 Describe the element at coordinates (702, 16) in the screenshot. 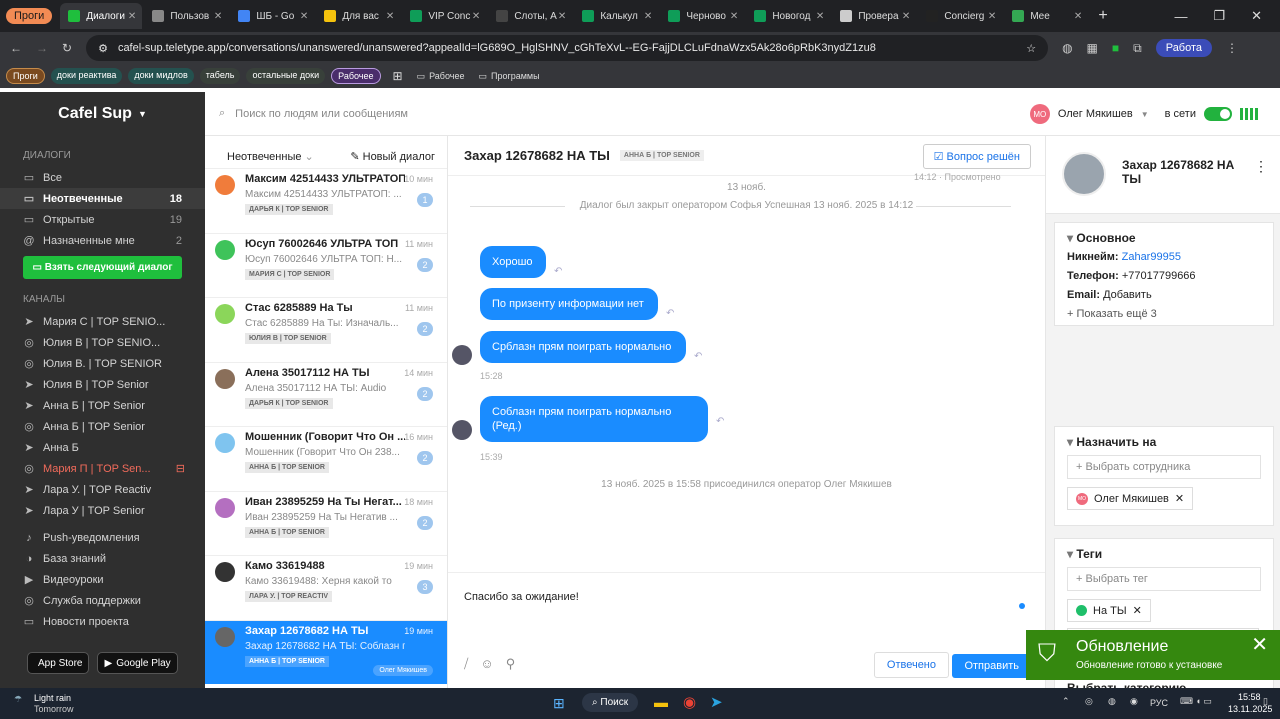

I see `browser-tab: Черново ✕` at that location.